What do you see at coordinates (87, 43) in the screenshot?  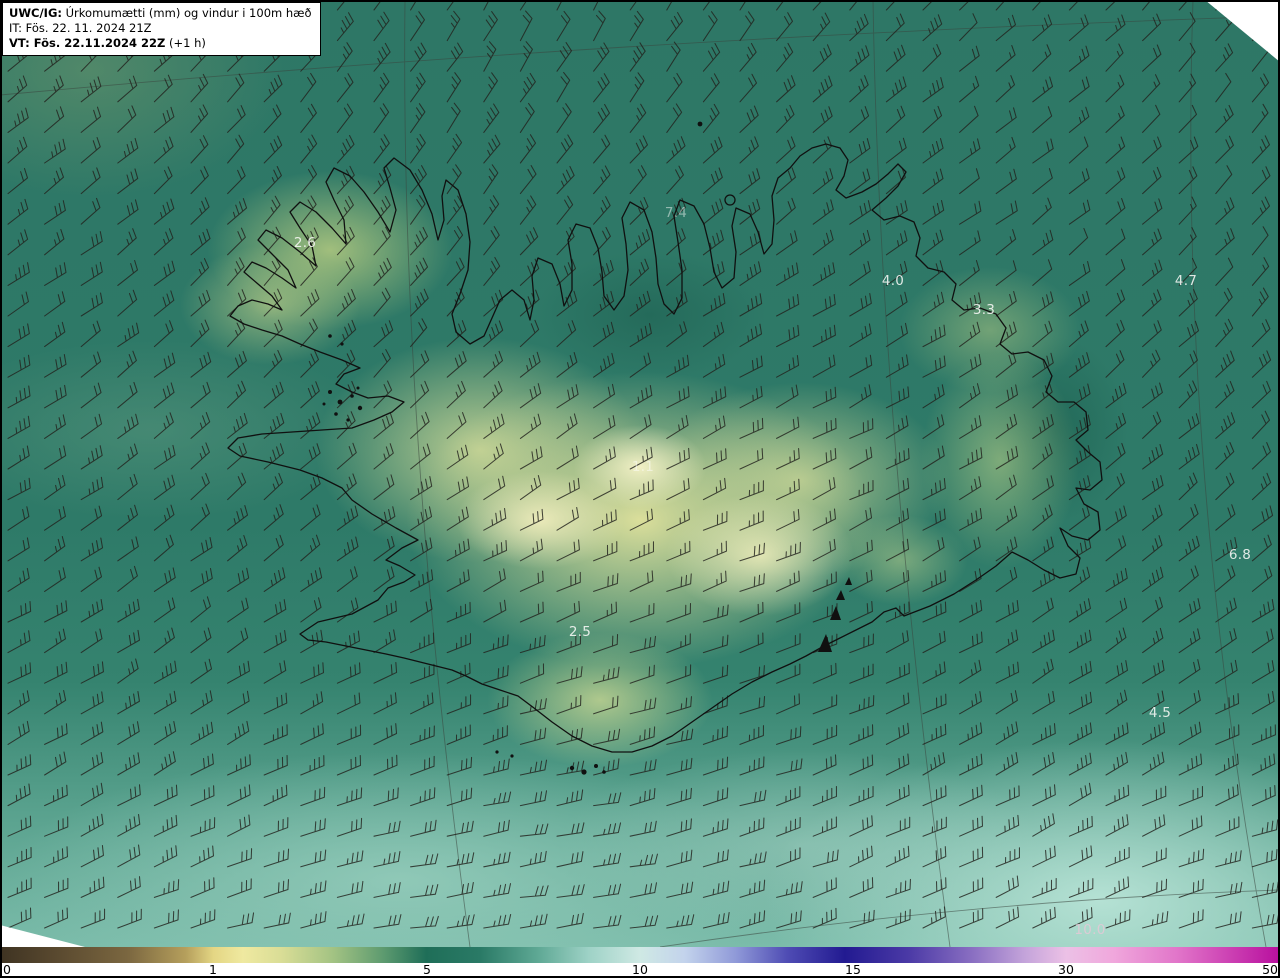 I see `valid-time: VT: Fös. 22.11.2024 22Z` at bounding box center [87, 43].